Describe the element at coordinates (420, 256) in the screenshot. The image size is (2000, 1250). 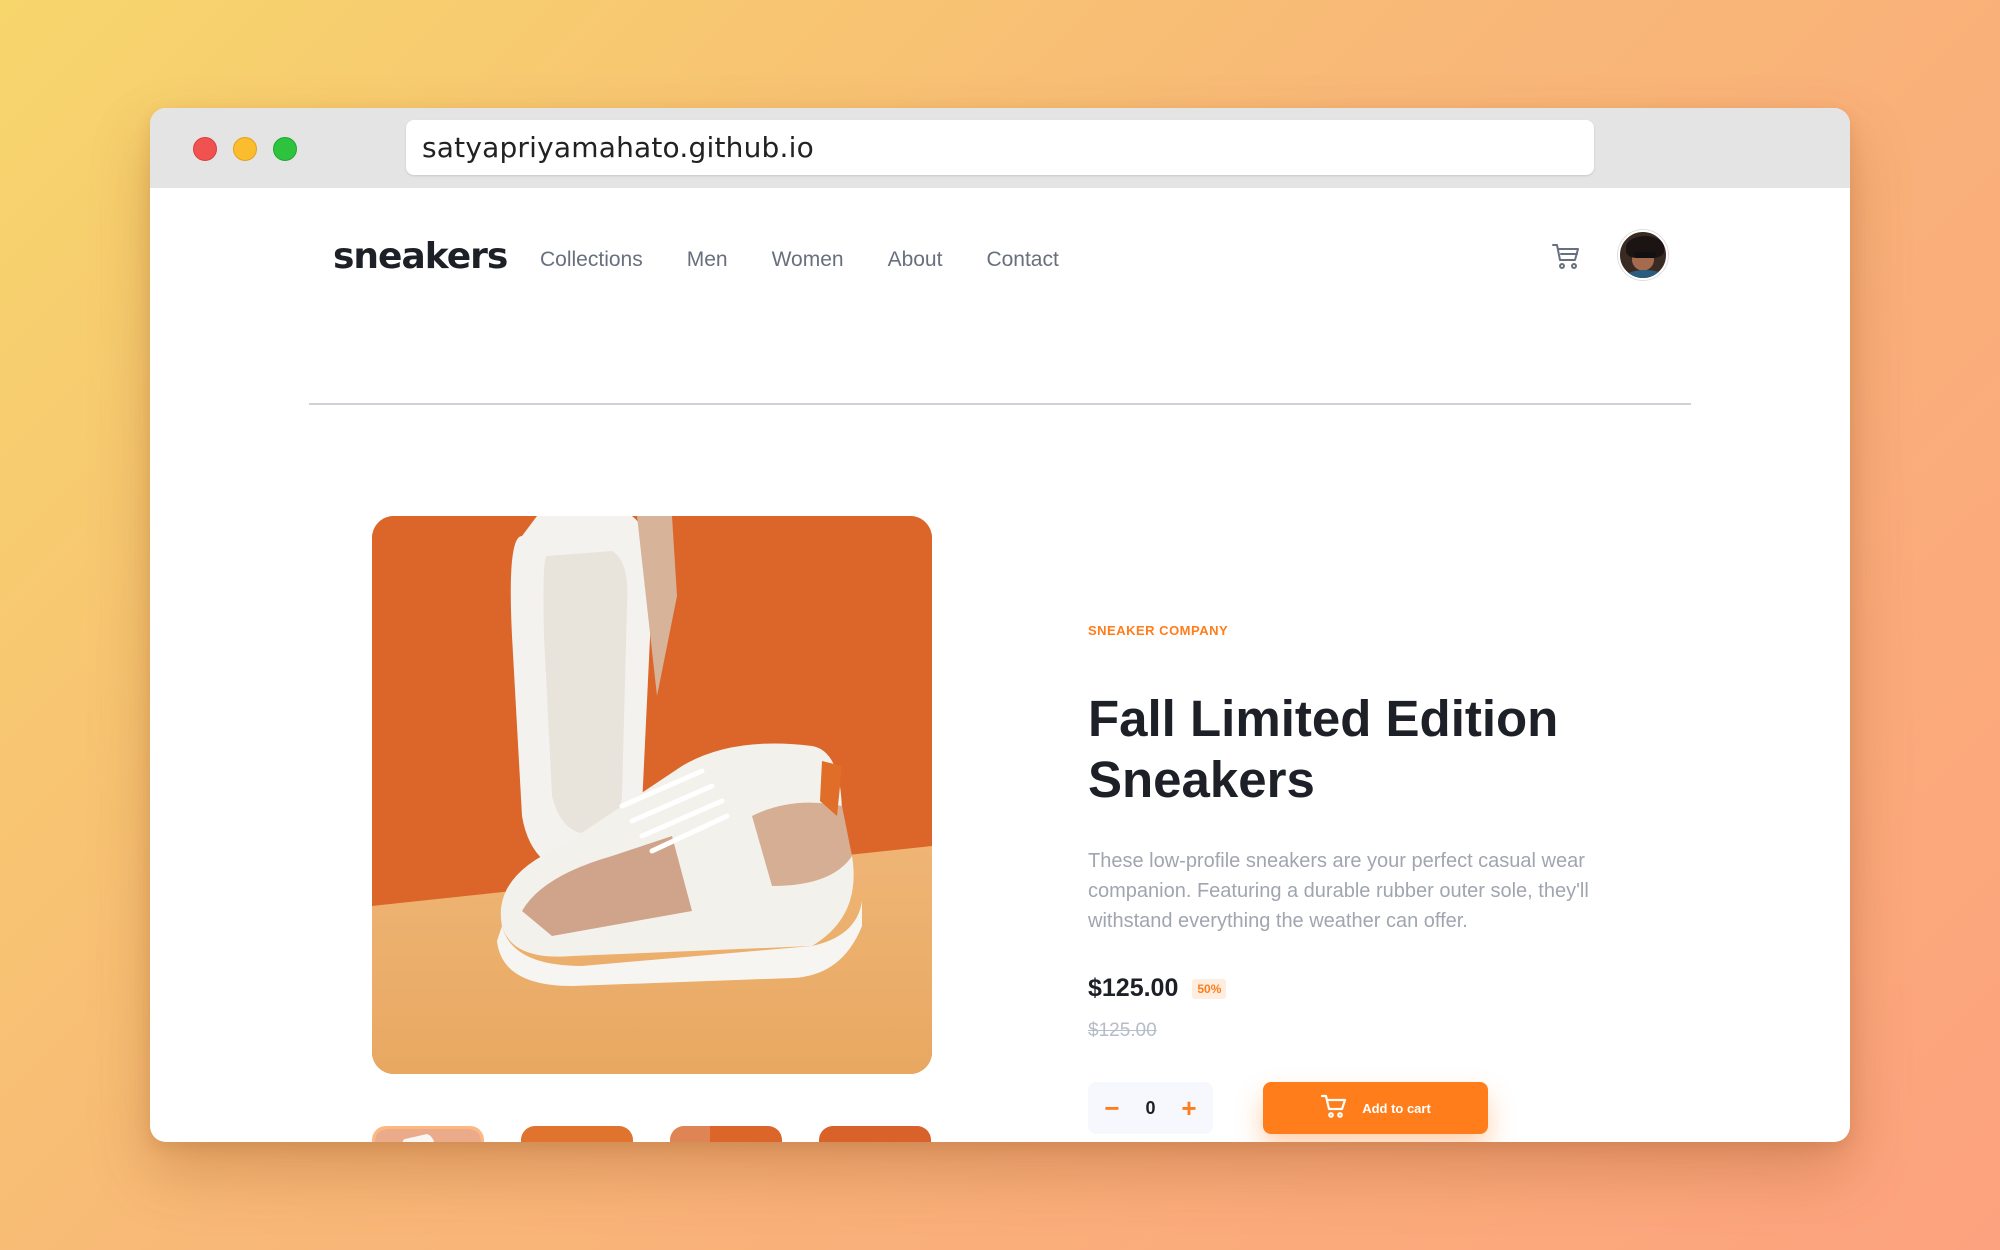
I see `site-logo: sneakers` at that location.